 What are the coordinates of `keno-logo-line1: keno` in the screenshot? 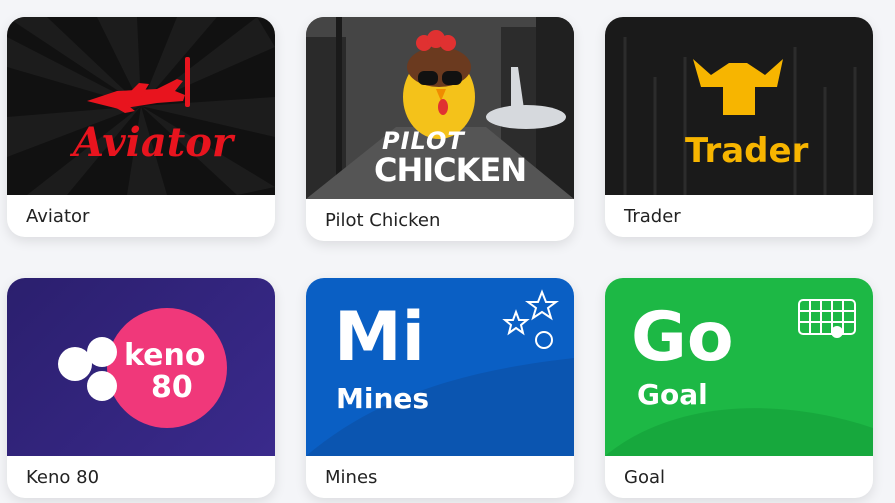 It's located at (165, 355).